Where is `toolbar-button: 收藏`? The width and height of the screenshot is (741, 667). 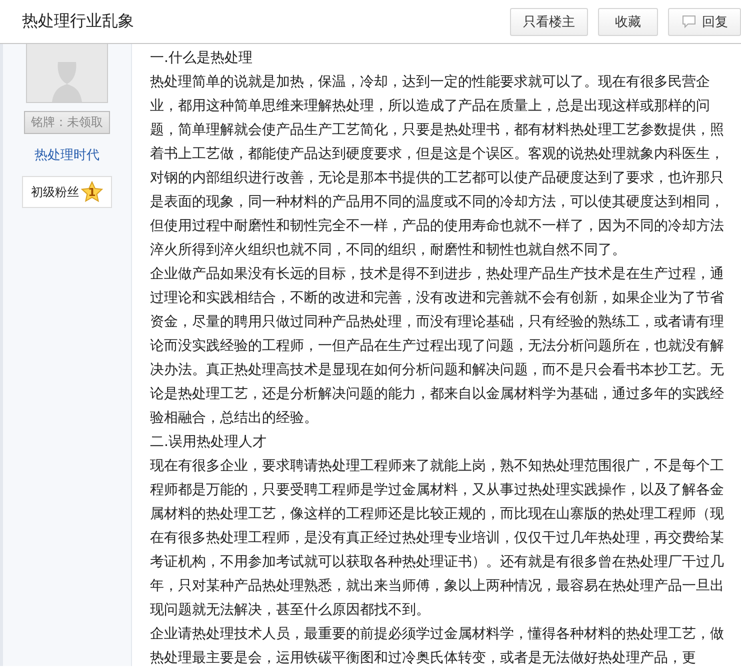
toolbar-button: 收藏 is located at coordinates (628, 22).